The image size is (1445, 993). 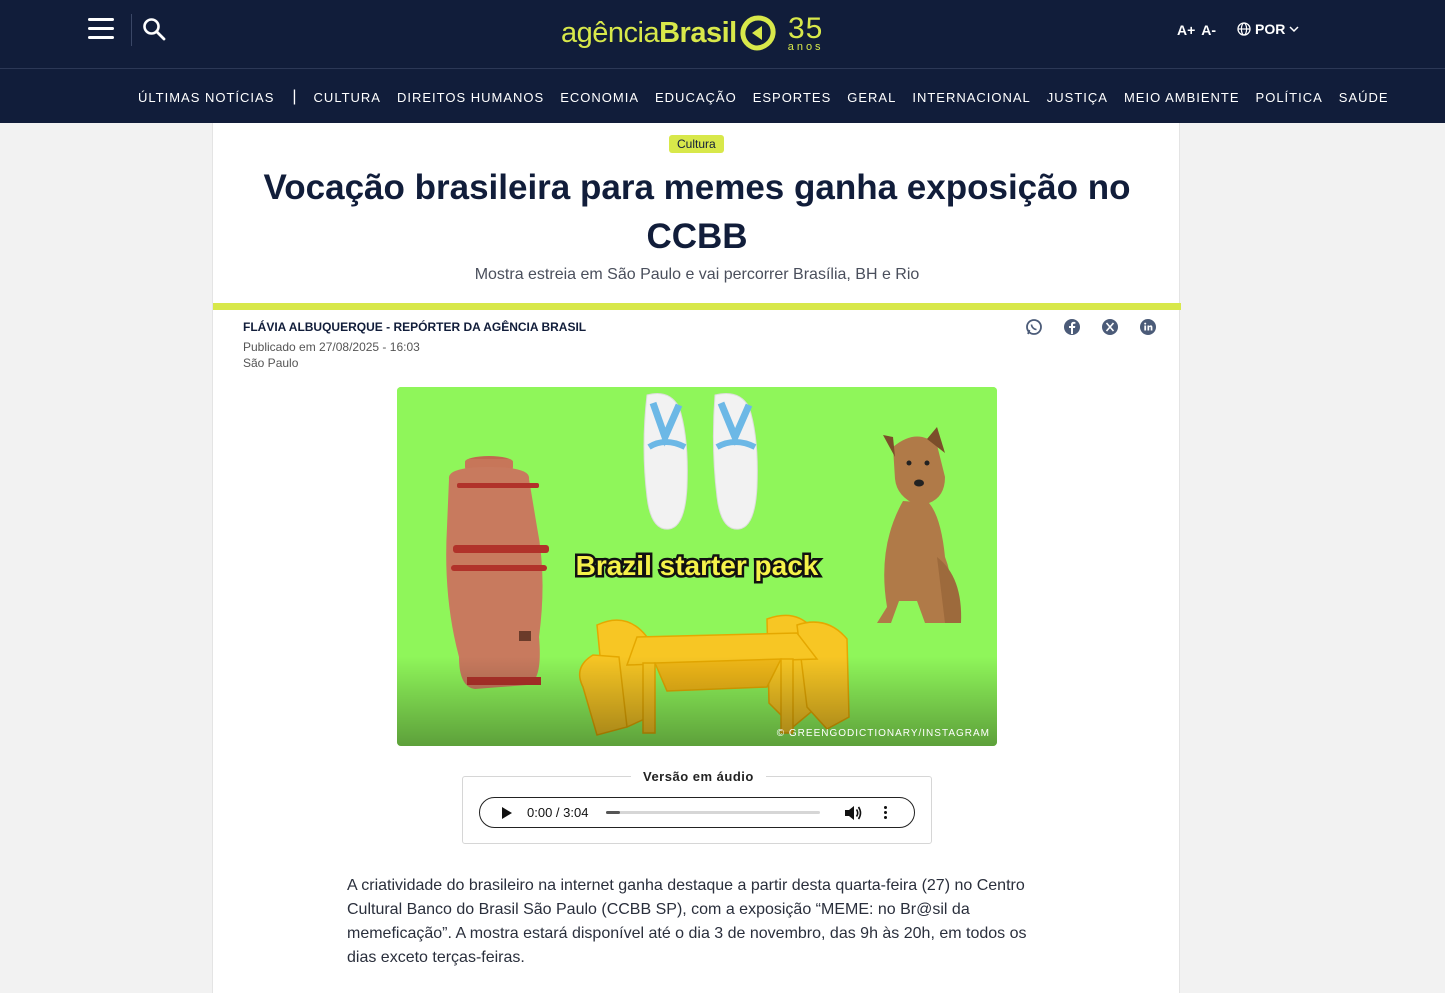 What do you see at coordinates (1186, 30) in the screenshot?
I see `font-increase-button: A+` at bounding box center [1186, 30].